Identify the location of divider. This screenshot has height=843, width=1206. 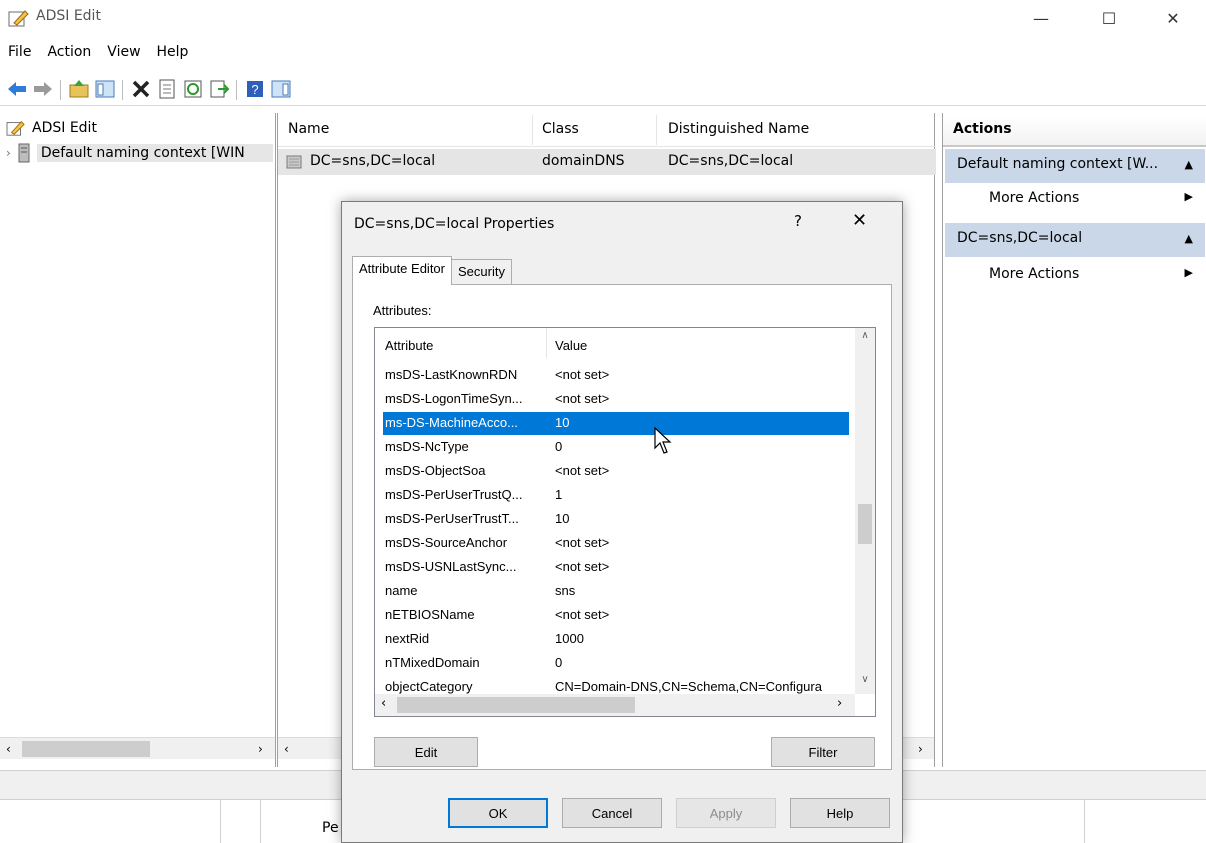
(220, 821).